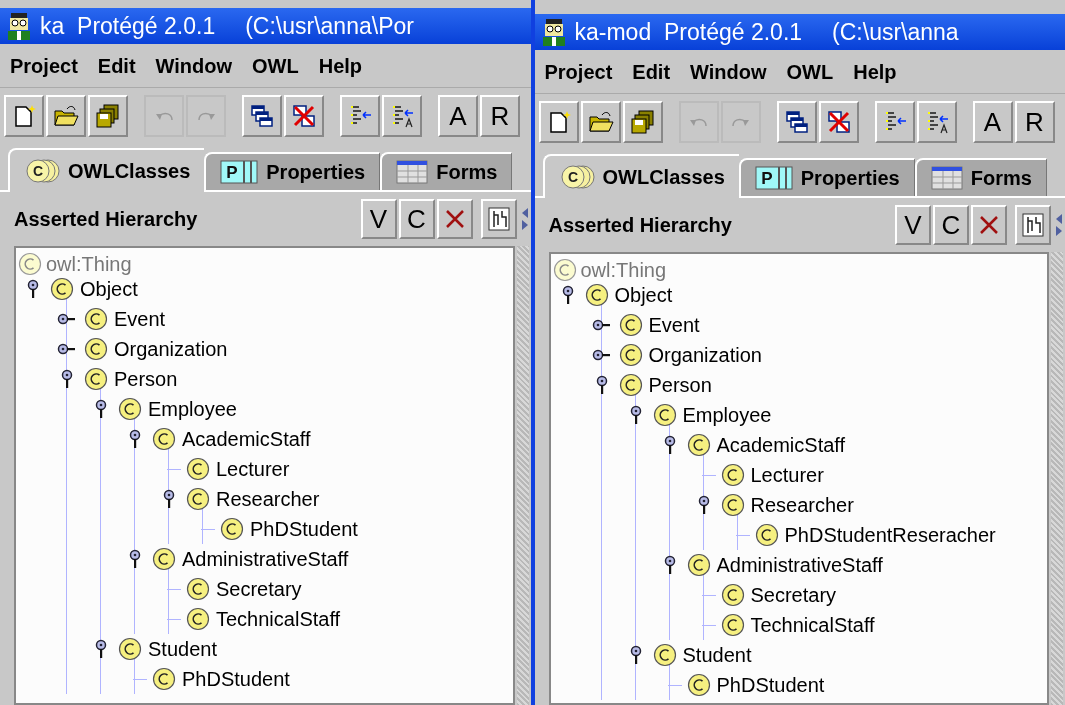 Image resolution: width=1065 pixels, height=705 pixels. I want to click on form-grid-icon, so click(412, 172).